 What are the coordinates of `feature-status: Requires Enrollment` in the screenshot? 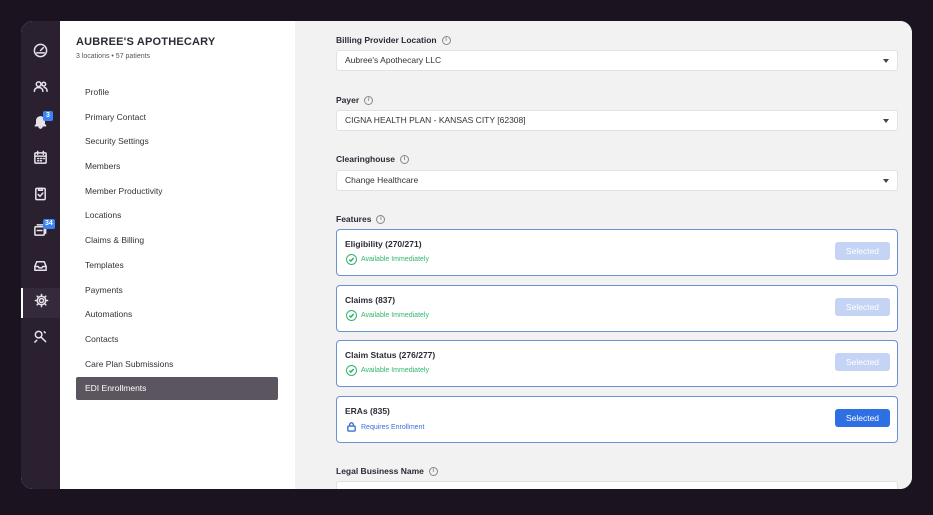 It's located at (385, 427).